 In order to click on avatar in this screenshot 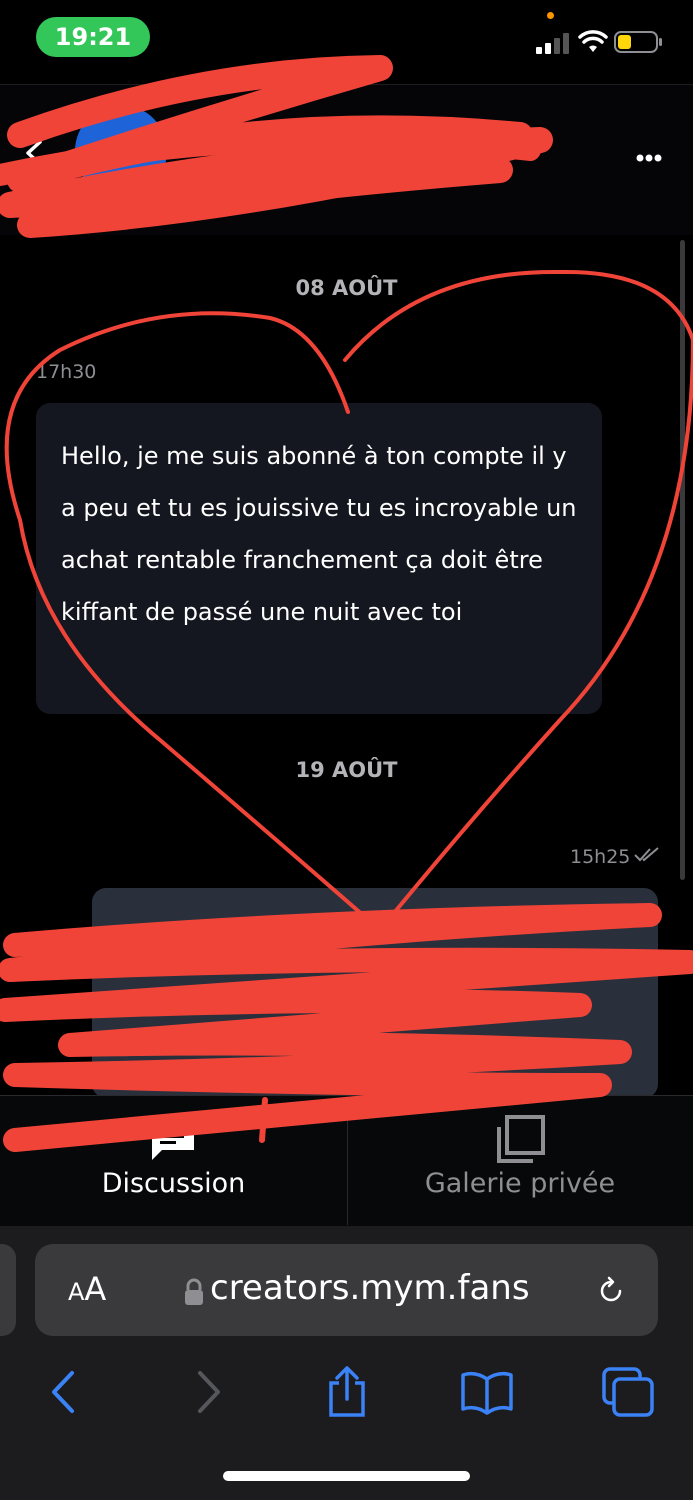, I will do `click(121, 151)`.